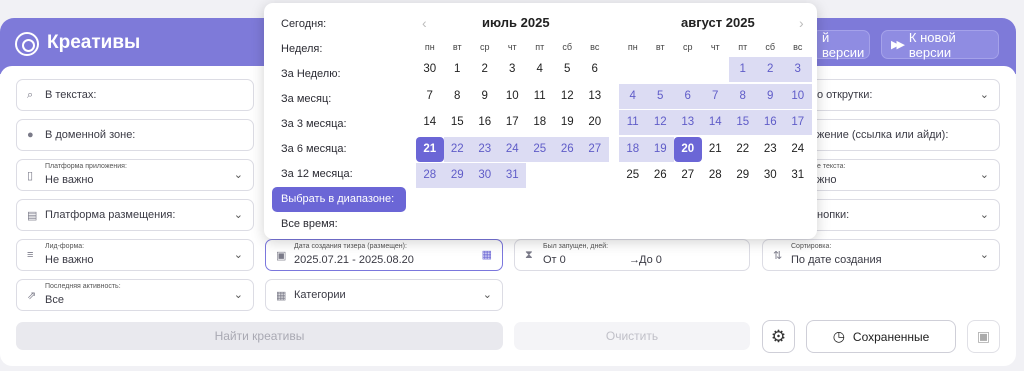 This screenshot has width=1024, height=371. Describe the element at coordinates (801, 23) in the screenshot. I see `next-month-icon: ›` at that location.